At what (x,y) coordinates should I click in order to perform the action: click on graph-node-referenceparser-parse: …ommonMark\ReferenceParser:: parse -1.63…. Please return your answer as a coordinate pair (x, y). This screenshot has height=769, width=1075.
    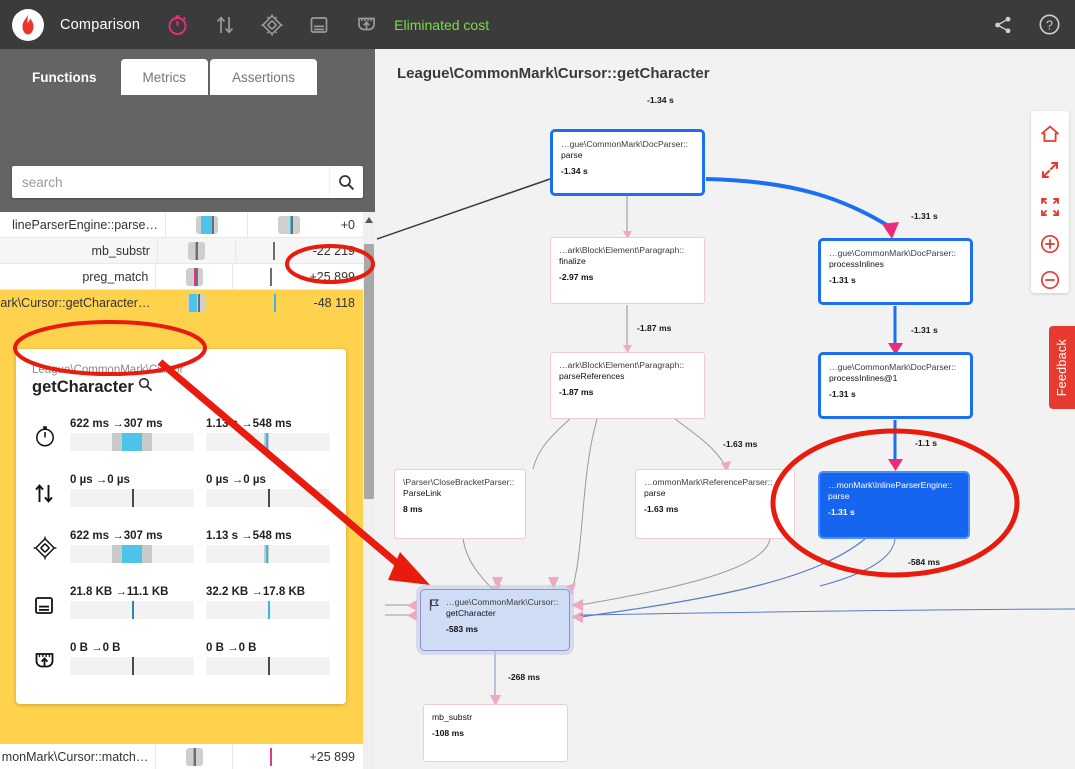
    Looking at the image, I should click on (715, 504).